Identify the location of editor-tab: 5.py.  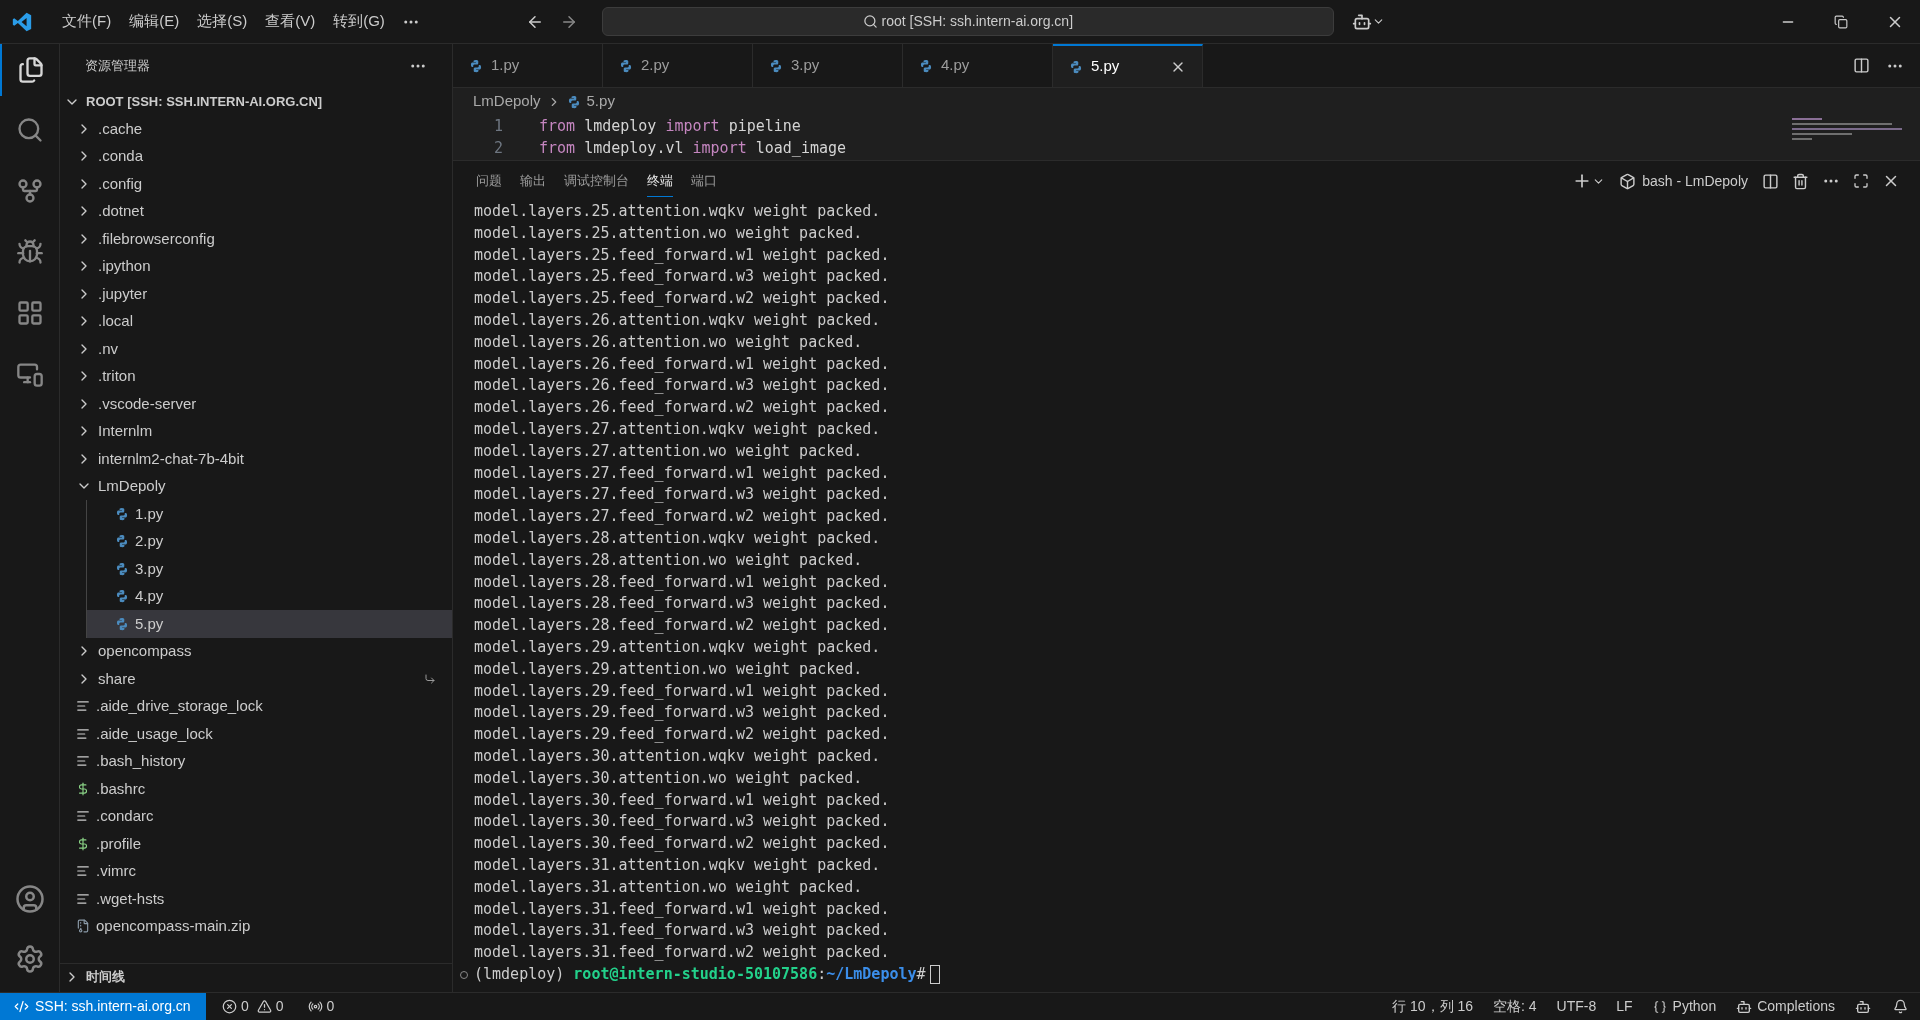
(1128, 65).